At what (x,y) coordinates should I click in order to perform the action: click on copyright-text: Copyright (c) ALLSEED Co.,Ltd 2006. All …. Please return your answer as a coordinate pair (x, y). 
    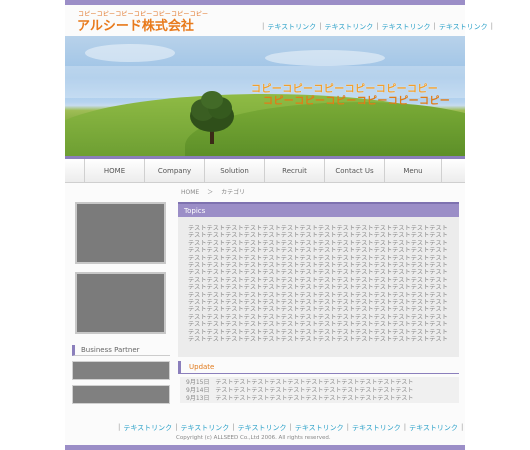
    Looking at the image, I should click on (253, 438).